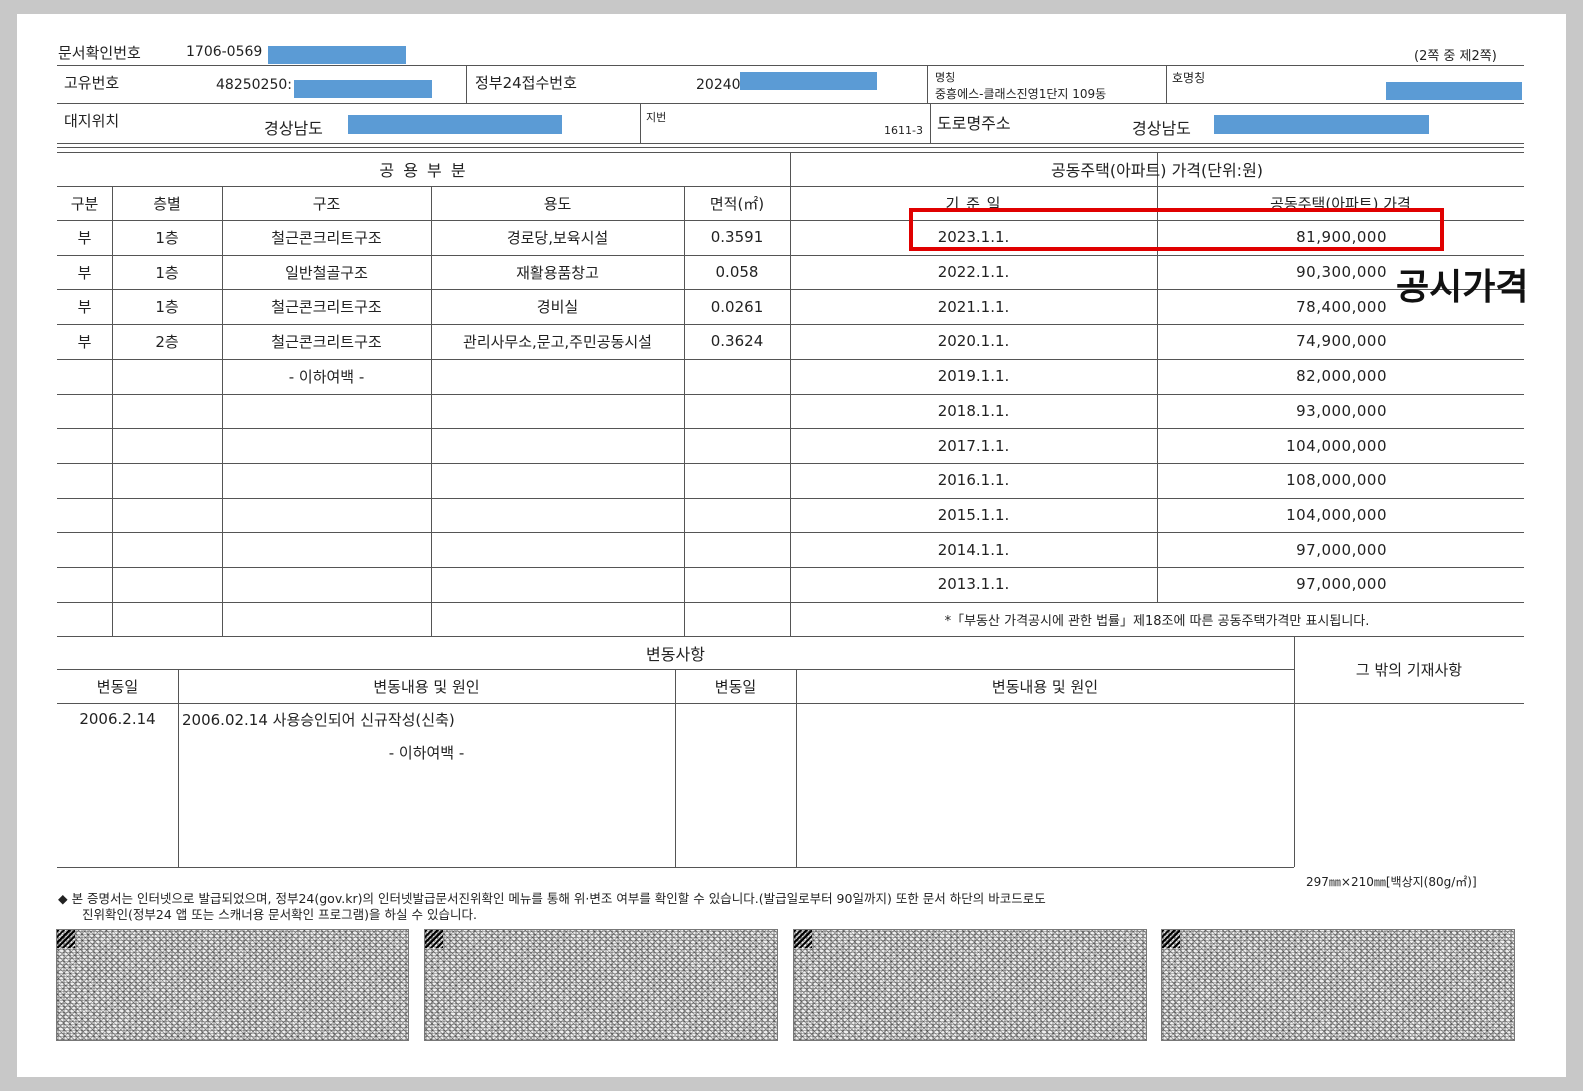  What do you see at coordinates (1021, 94) in the screenshot?
I see `name-value: 중흥에스-클래스진영1단지 109동` at bounding box center [1021, 94].